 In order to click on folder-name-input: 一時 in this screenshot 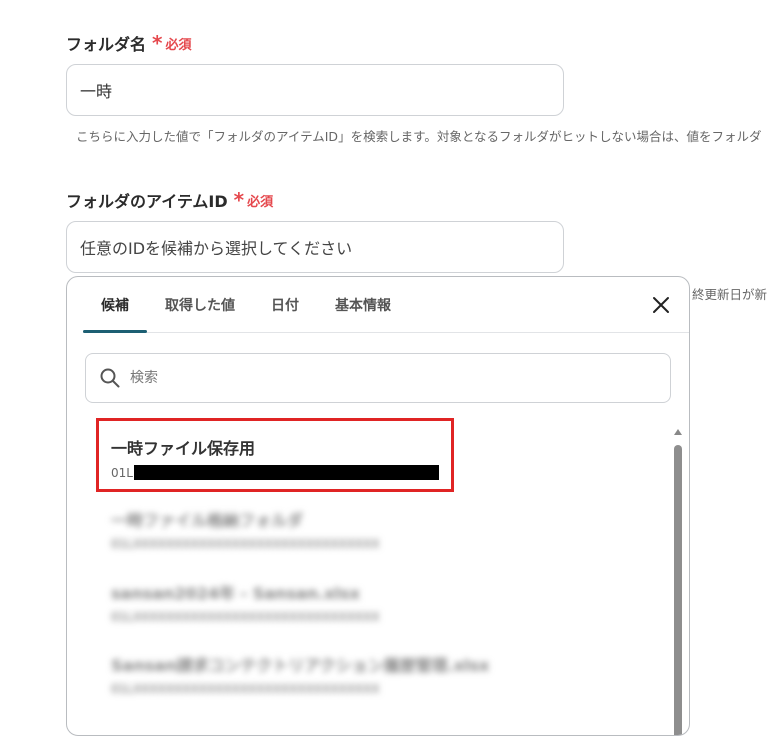, I will do `click(315, 90)`.